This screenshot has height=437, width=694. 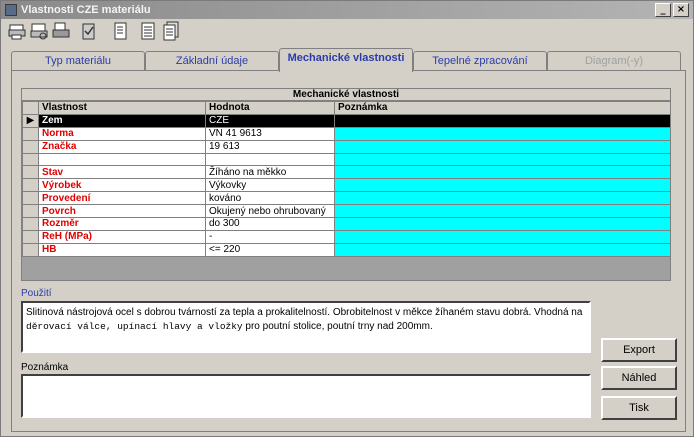 I want to click on cell-property: Zem, so click(x=122, y=120).